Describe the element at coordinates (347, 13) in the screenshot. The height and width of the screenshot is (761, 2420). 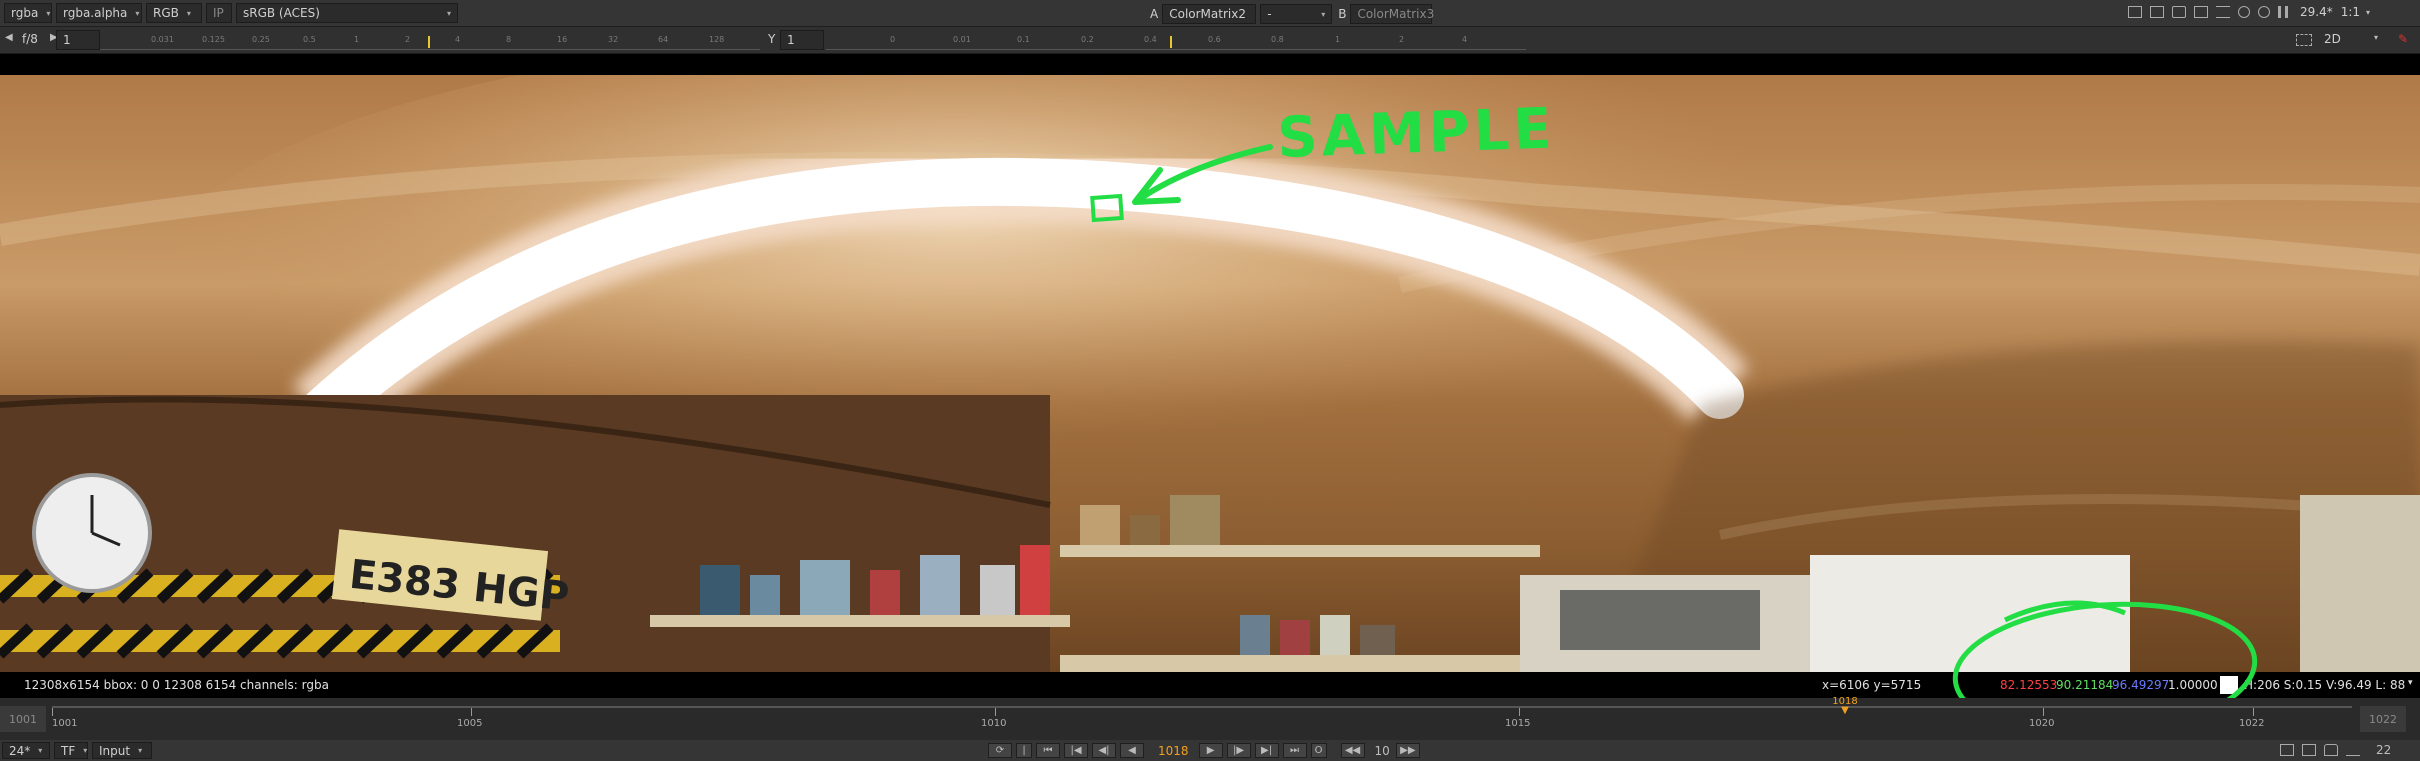
I see `viewer-lut-dropdown: sRGB (ACES) ▾` at that location.